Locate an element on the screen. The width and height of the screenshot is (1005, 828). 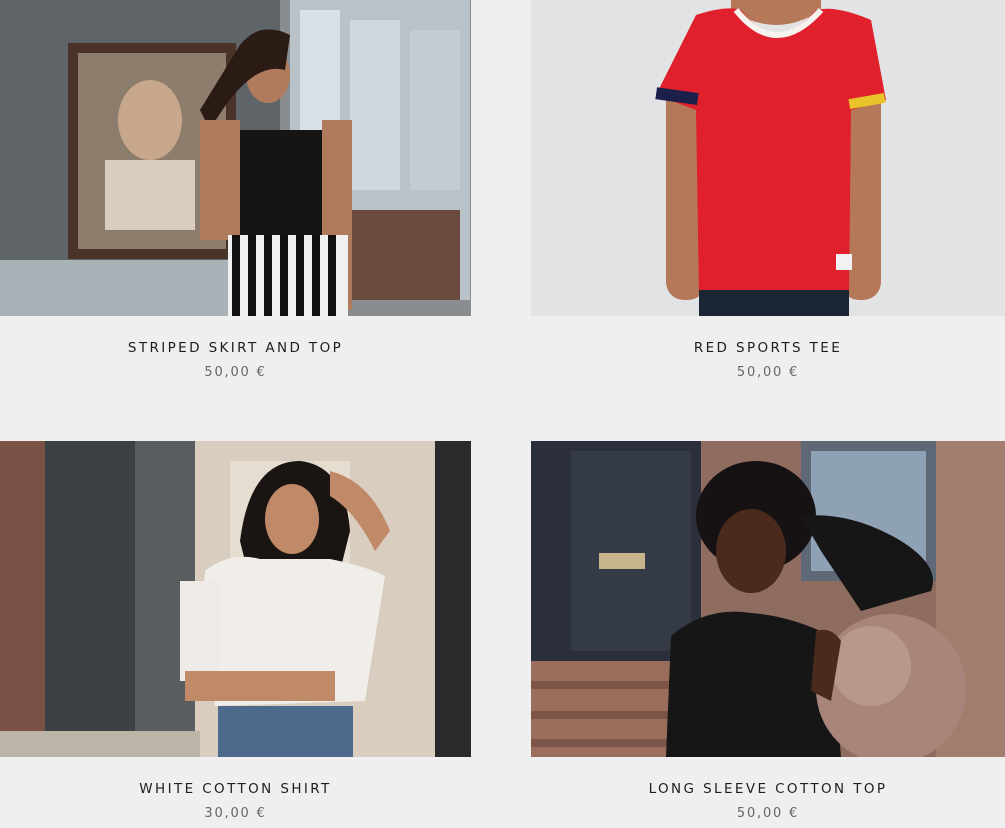
product-title: WHITE COTTON SHIRT is located at coordinates (235, 789).